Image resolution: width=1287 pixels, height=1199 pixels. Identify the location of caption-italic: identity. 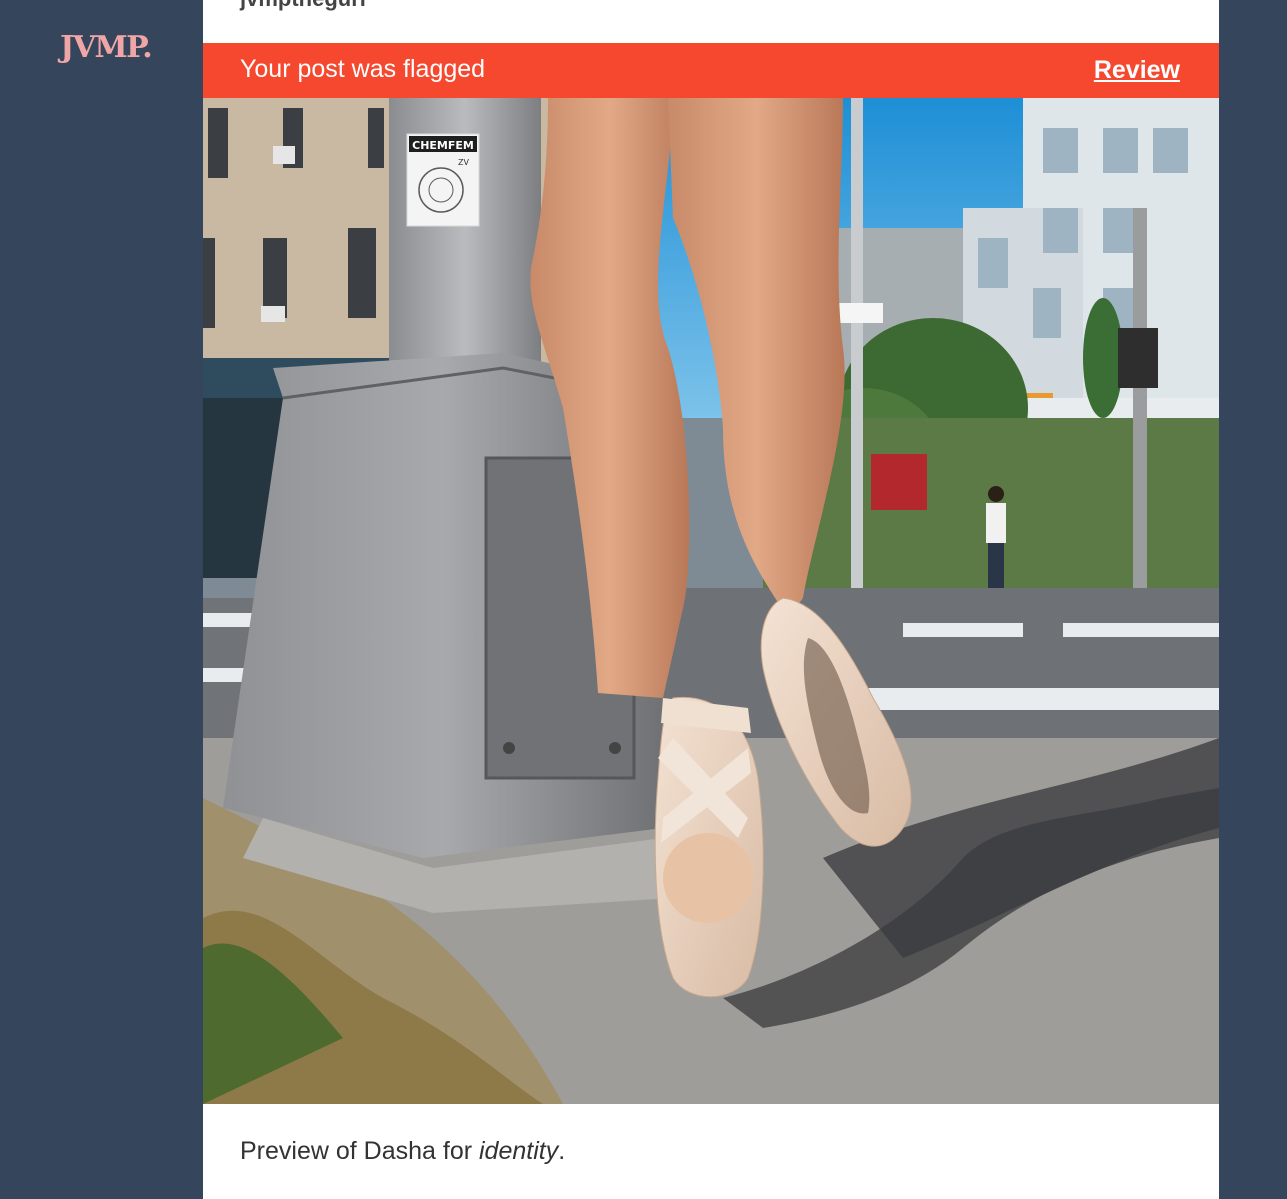
(519, 1151).